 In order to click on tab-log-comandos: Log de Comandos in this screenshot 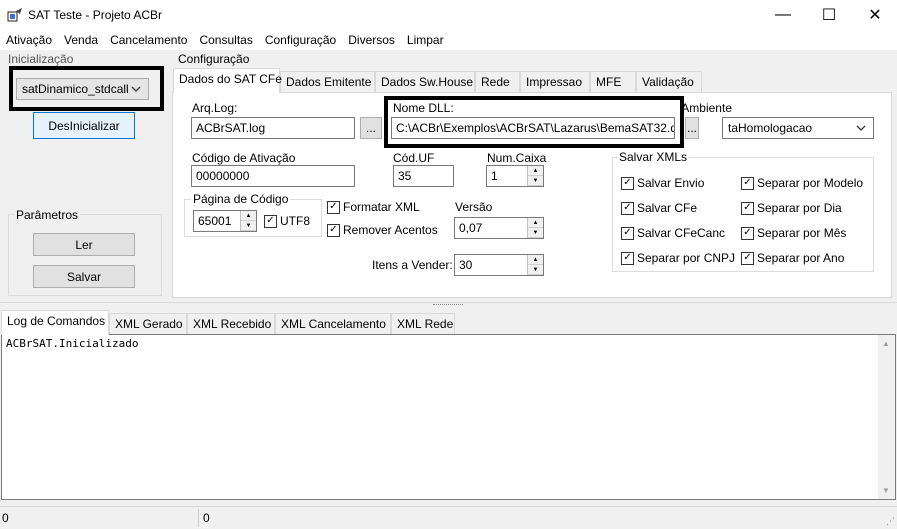, I will do `click(55, 322)`.